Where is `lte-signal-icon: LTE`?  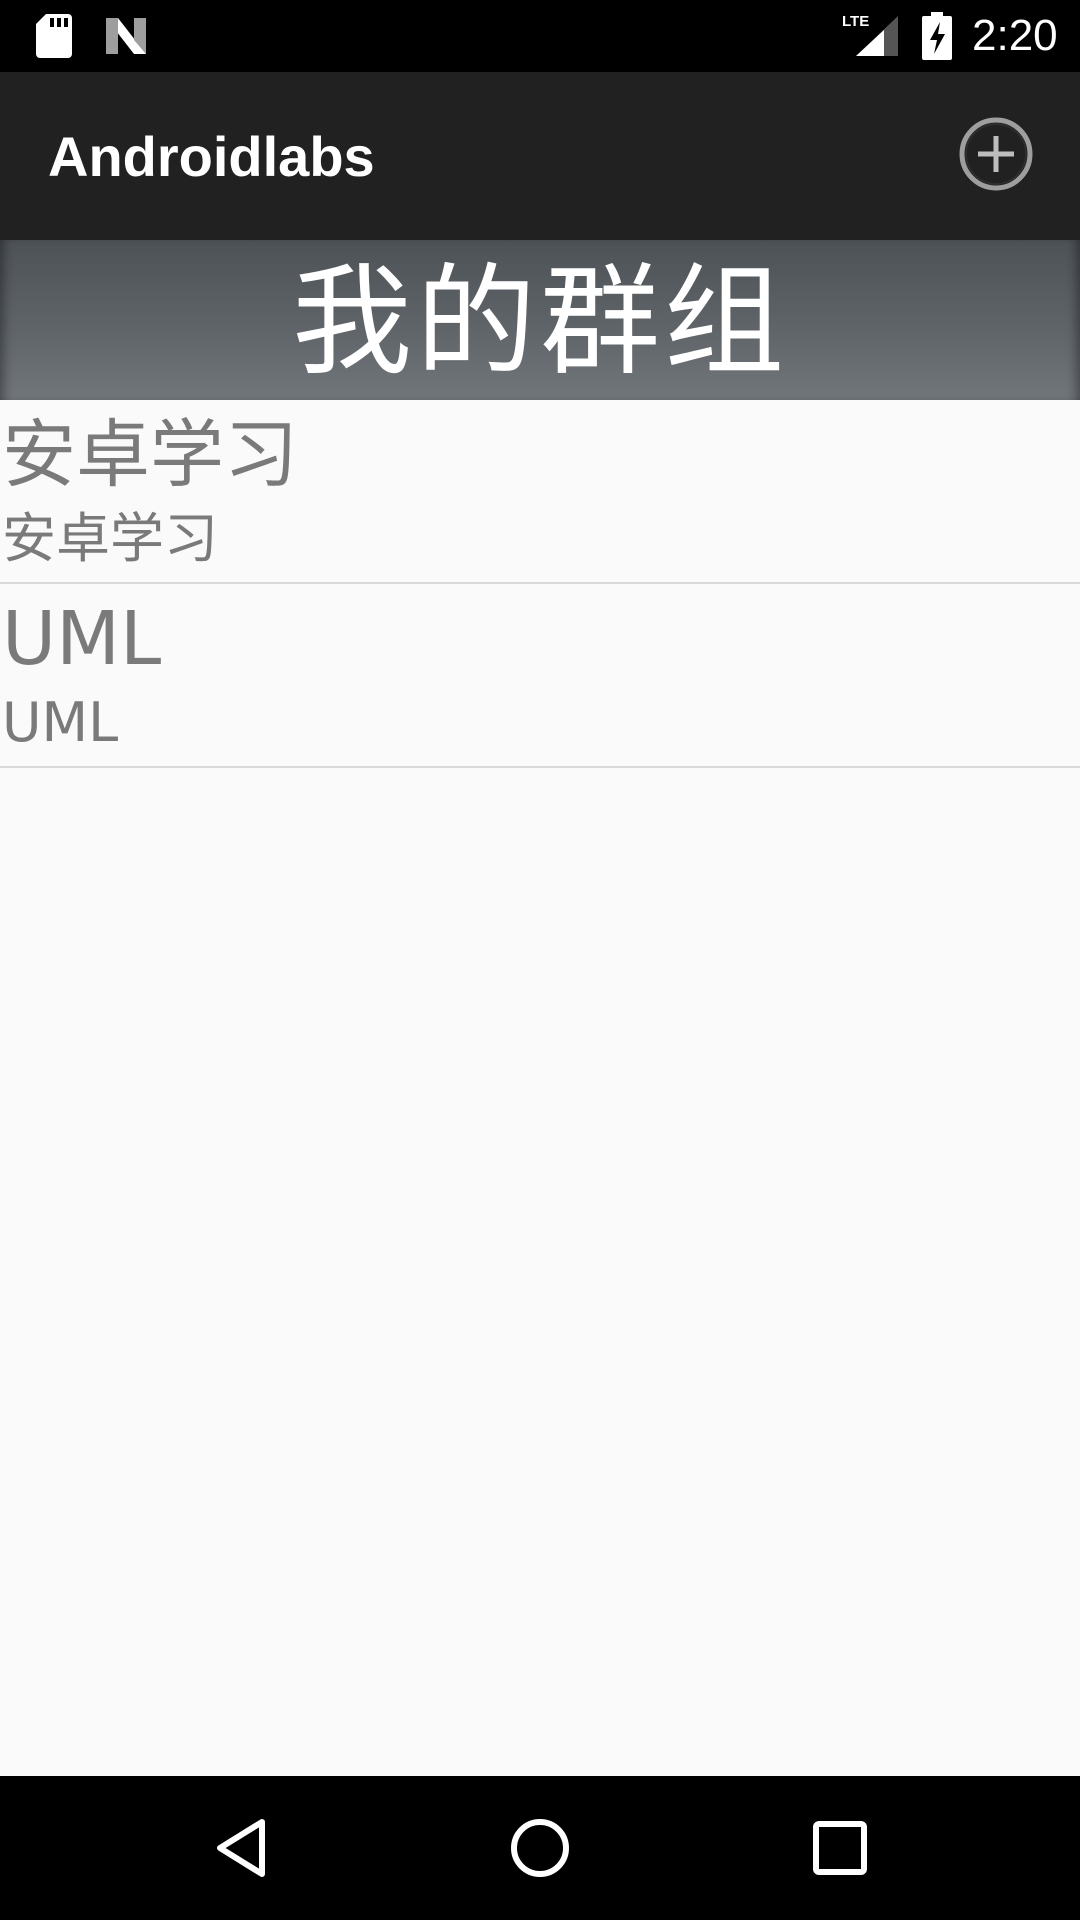 lte-signal-icon: LTE is located at coordinates (870, 34).